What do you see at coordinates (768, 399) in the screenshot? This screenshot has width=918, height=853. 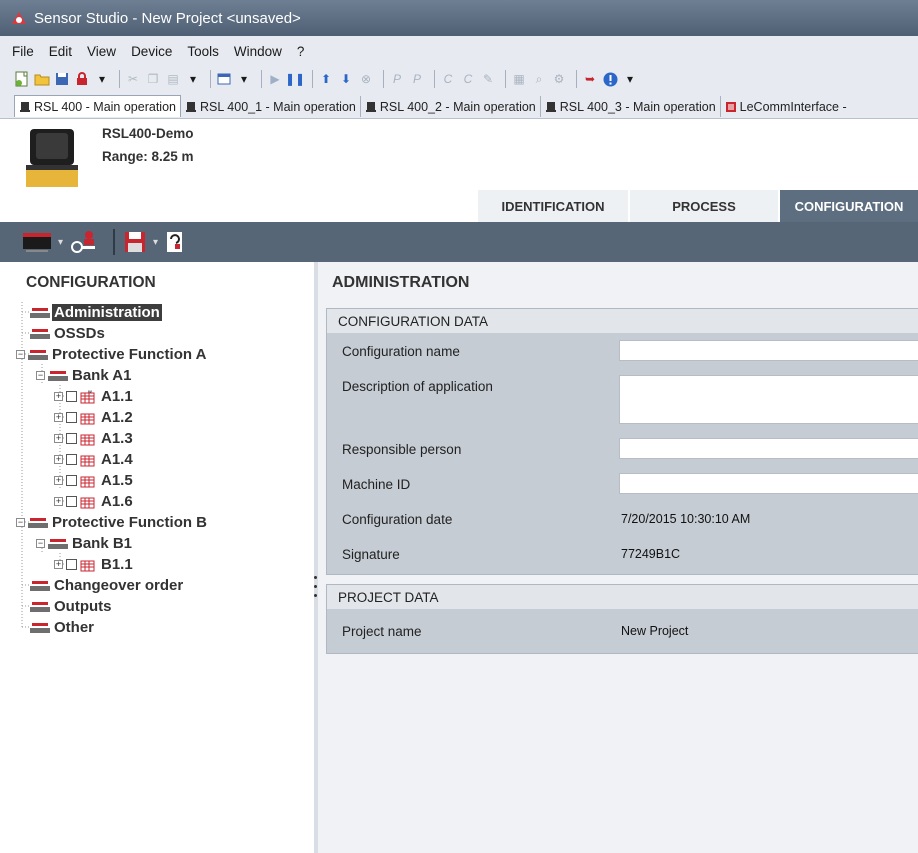 I see `description-field` at bounding box center [768, 399].